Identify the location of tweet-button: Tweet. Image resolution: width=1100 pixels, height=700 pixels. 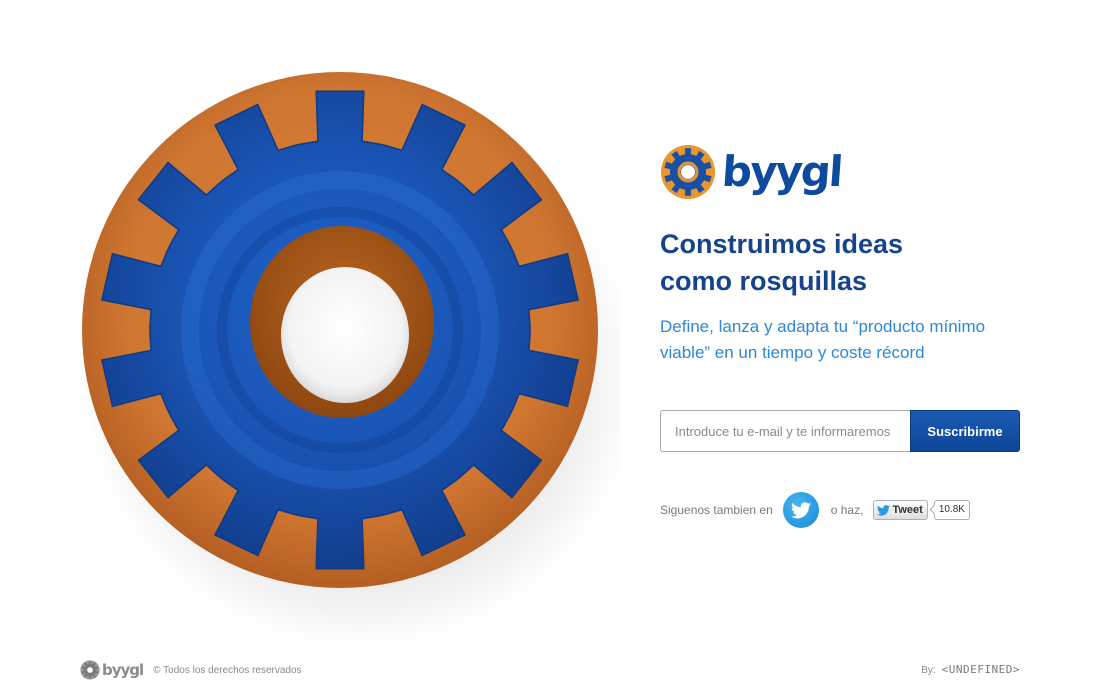
(900, 510).